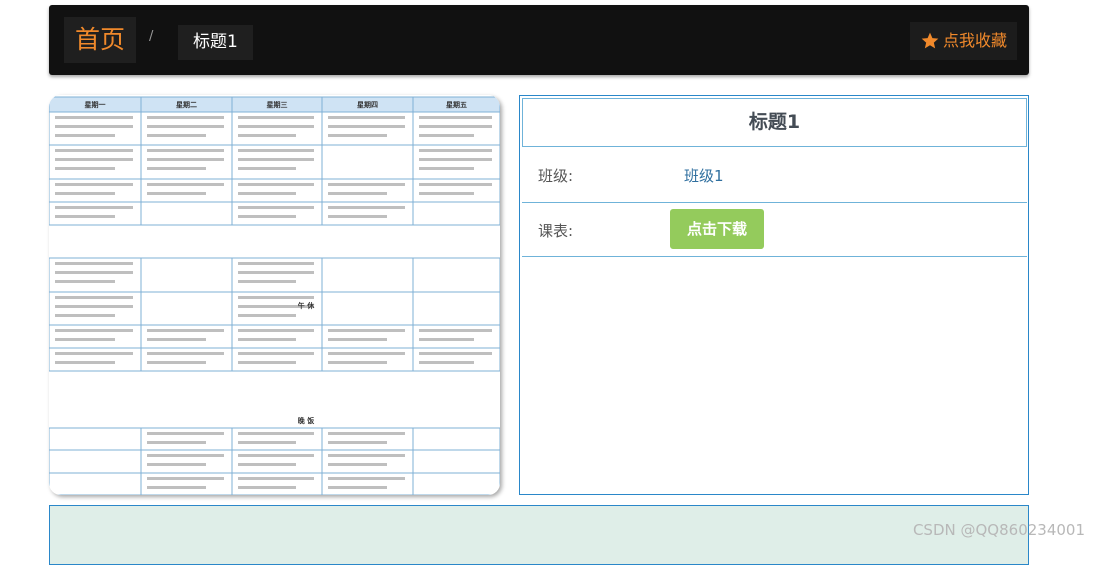  What do you see at coordinates (930, 41) in the screenshot?
I see `star-icon` at bounding box center [930, 41].